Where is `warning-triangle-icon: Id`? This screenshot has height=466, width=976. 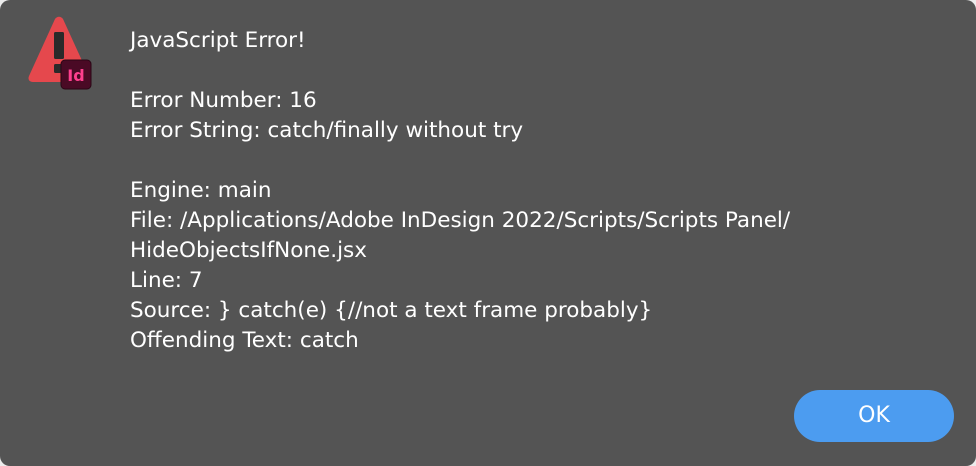
warning-triangle-icon: Id is located at coordinates (60, 53).